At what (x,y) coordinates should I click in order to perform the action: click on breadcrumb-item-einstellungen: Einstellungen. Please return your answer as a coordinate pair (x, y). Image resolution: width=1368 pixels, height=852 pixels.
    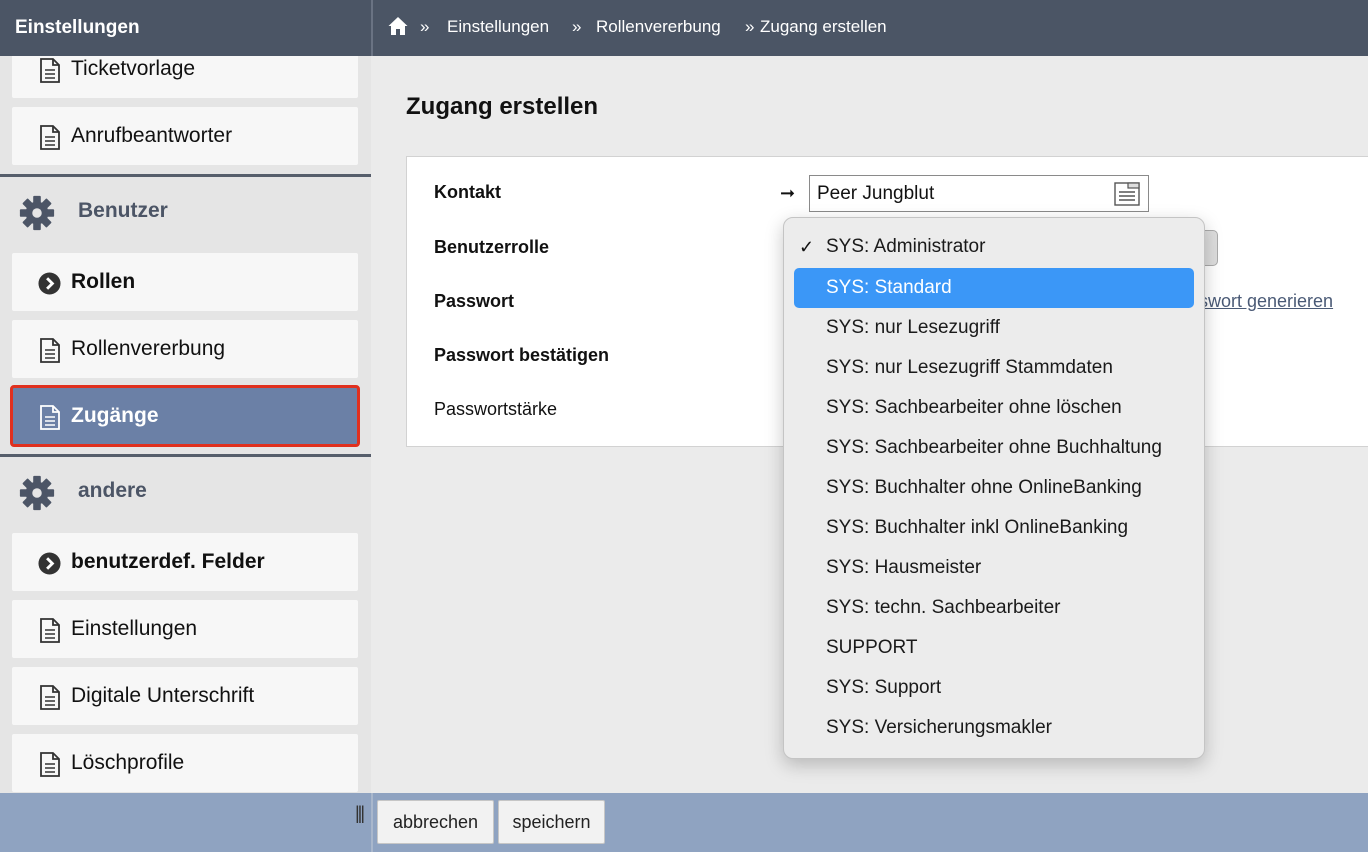
    Looking at the image, I should click on (498, 27).